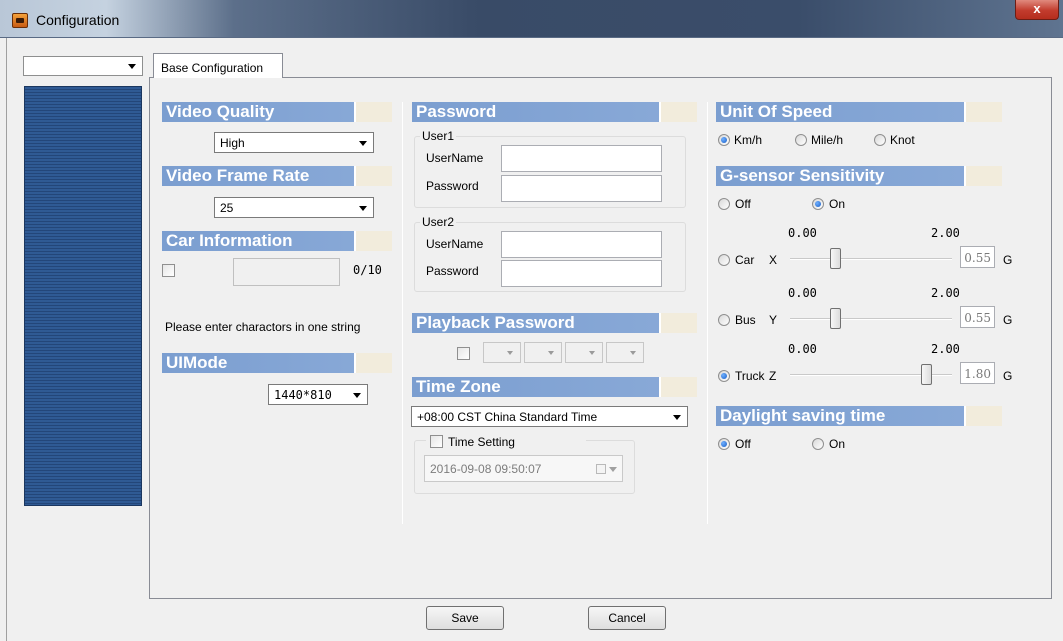 This screenshot has width=1063, height=641. I want to click on speed-mileh-radio, so click(801, 140).